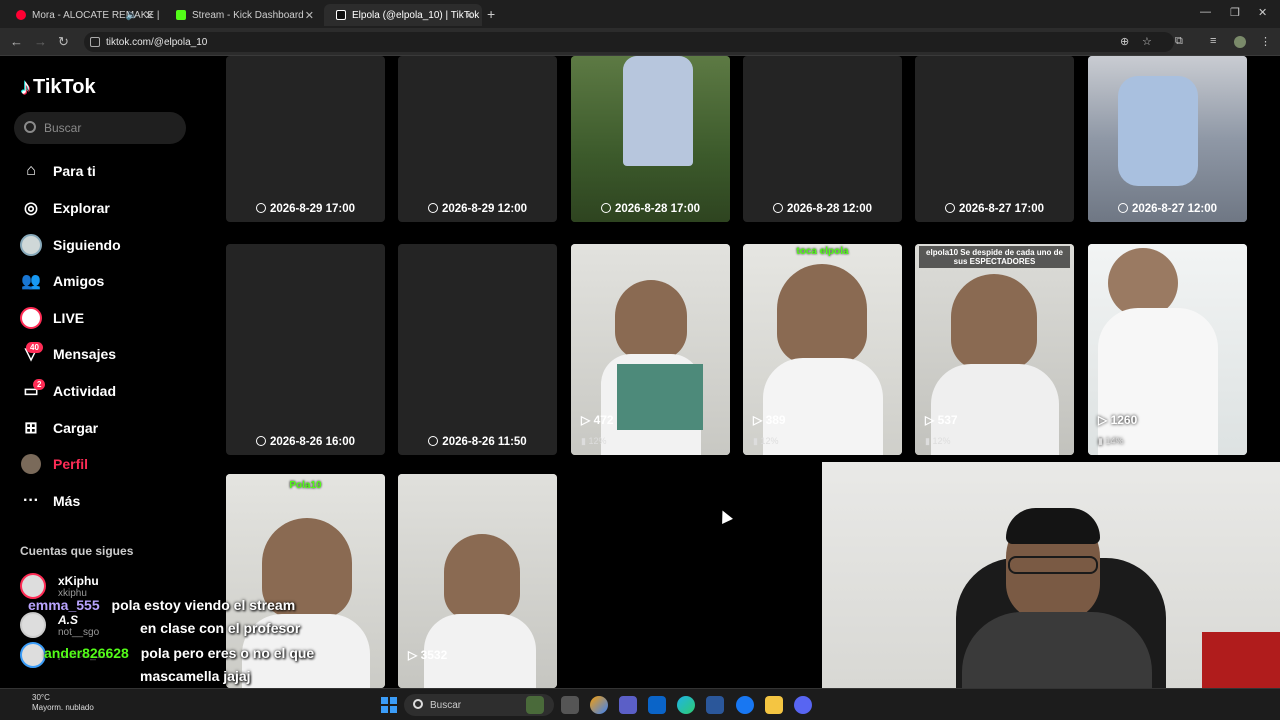 The image size is (1280, 720). Describe the element at coordinates (403, 15) in the screenshot. I see `tab-tiktok: Elpola (@elpola_10) | TikTok ✕` at that location.